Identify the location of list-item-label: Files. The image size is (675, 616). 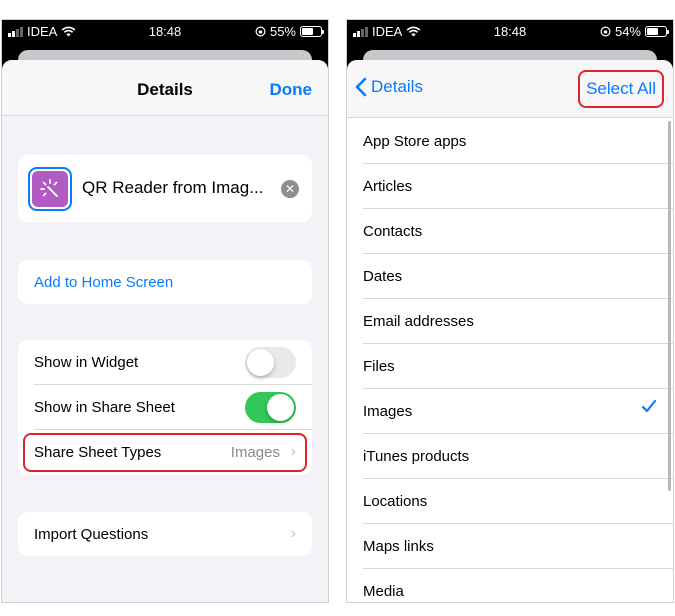
(379, 366).